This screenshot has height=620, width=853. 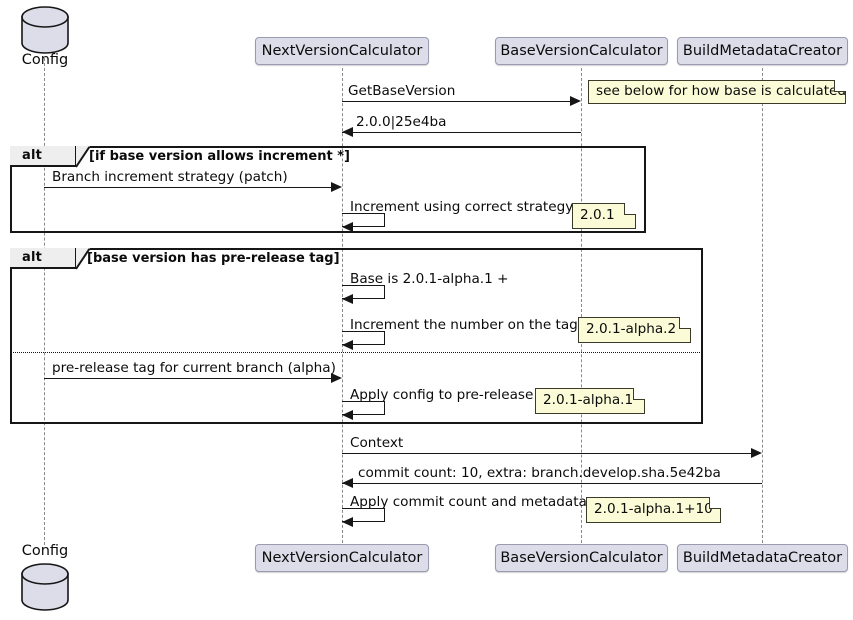 What do you see at coordinates (549, 453) in the screenshot?
I see `message-line-context` at bounding box center [549, 453].